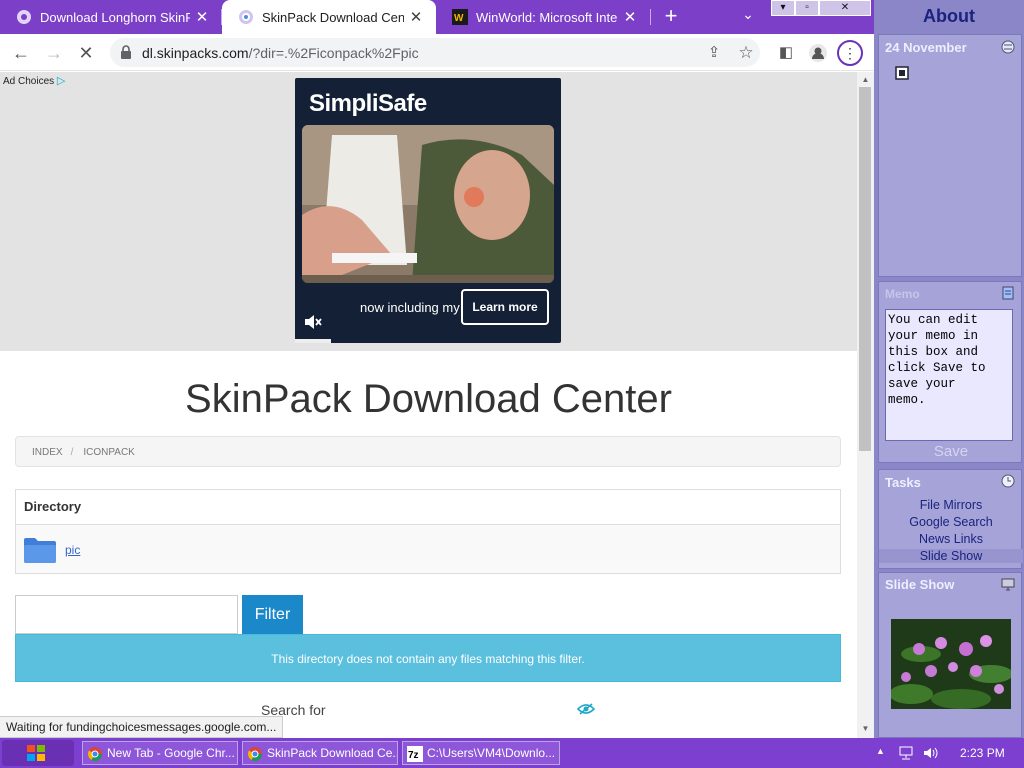  What do you see at coordinates (21, 53) in the screenshot?
I see `back-arrow-icon: ←` at bounding box center [21, 53].